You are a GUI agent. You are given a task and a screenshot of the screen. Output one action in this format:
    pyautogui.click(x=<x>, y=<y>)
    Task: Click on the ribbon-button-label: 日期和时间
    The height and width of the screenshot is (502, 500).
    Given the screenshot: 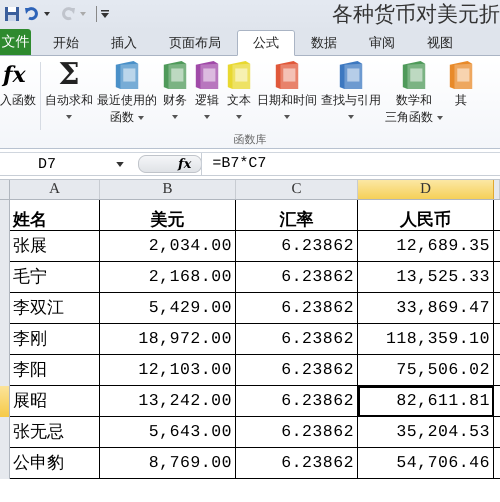 What is the action you would take?
    pyautogui.click(x=287, y=100)
    